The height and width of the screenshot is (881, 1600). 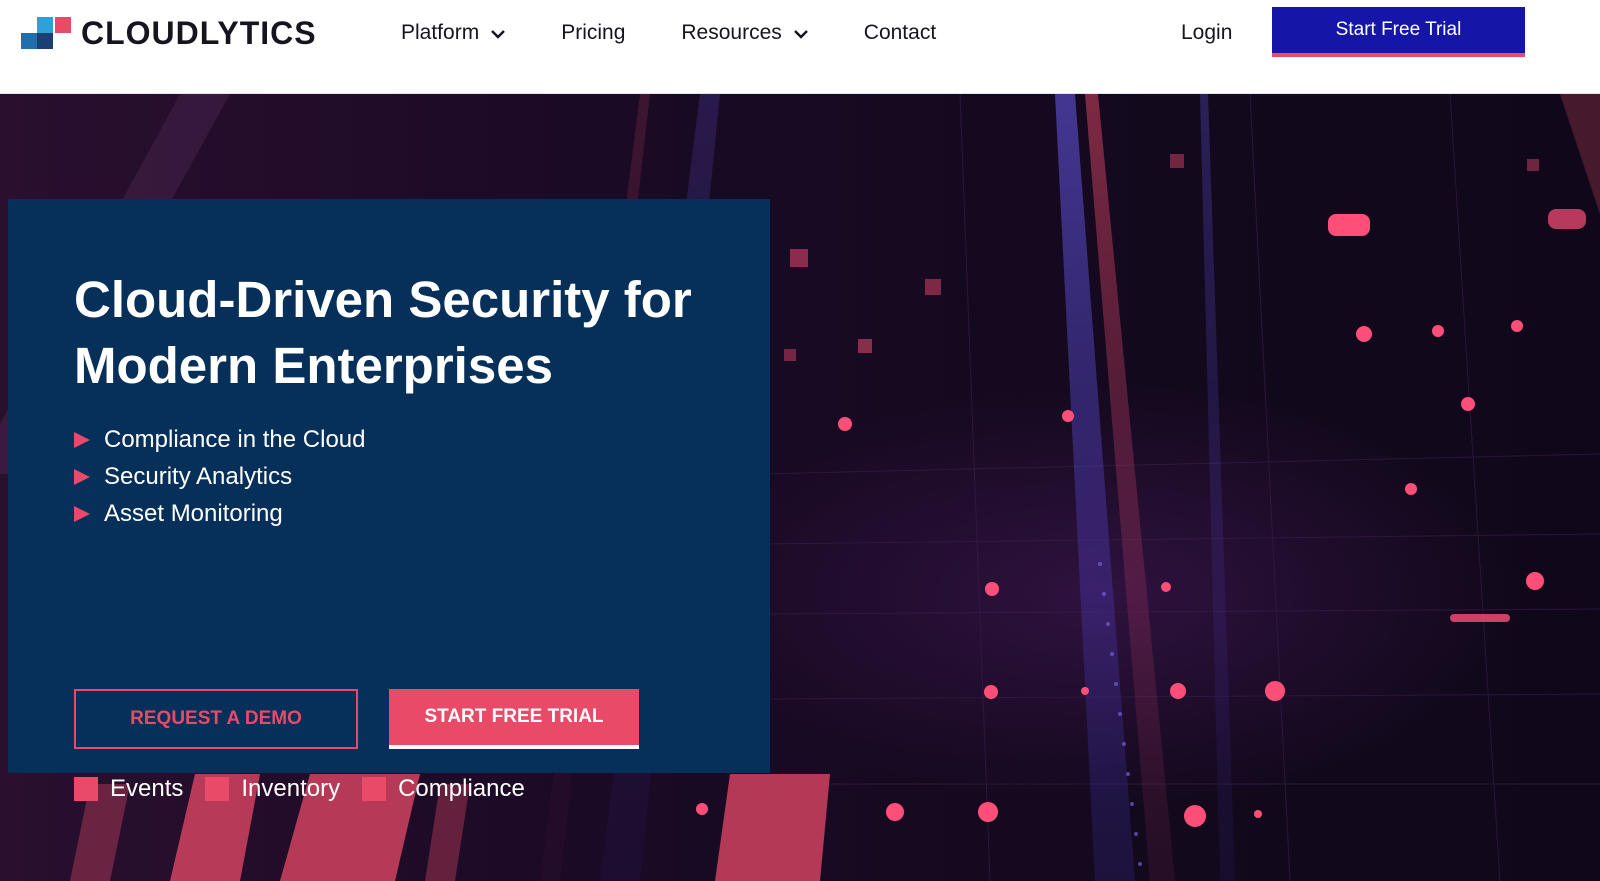 What do you see at coordinates (199, 33) in the screenshot?
I see `logo-text: CLOUDLYTICS` at bounding box center [199, 33].